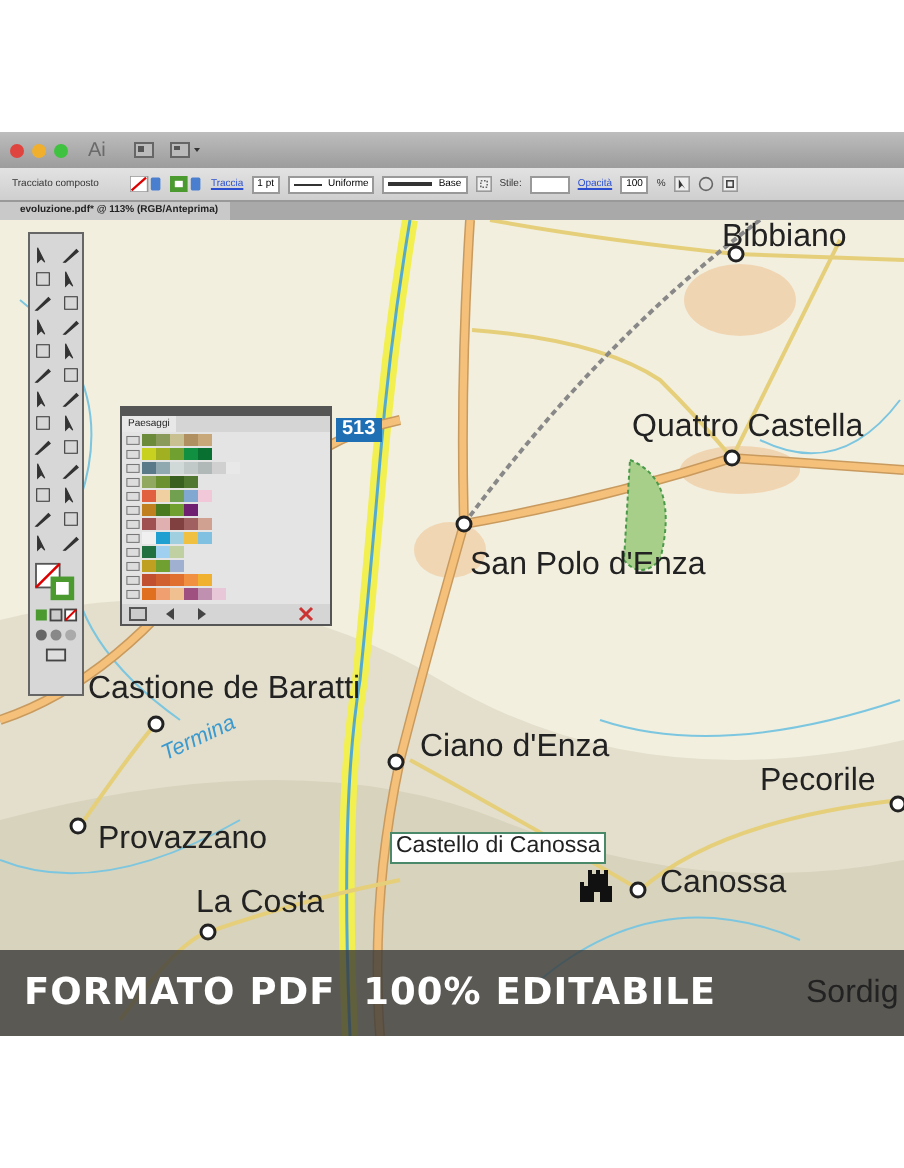 The image size is (904, 1168). I want to click on library-icon, so click(138, 613).